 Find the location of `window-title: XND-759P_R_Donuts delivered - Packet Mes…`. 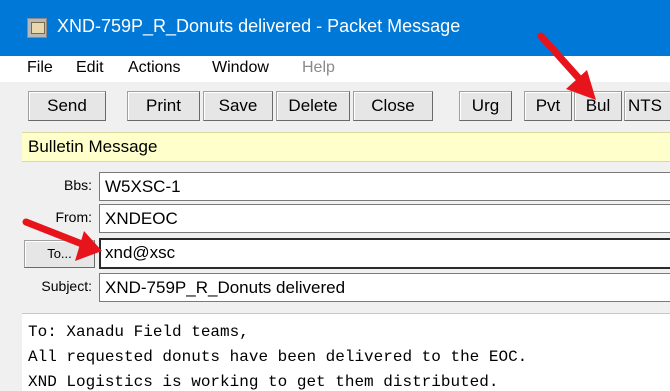

window-title: XND-759P_R_Donuts delivered - Packet Mes… is located at coordinates (259, 26).